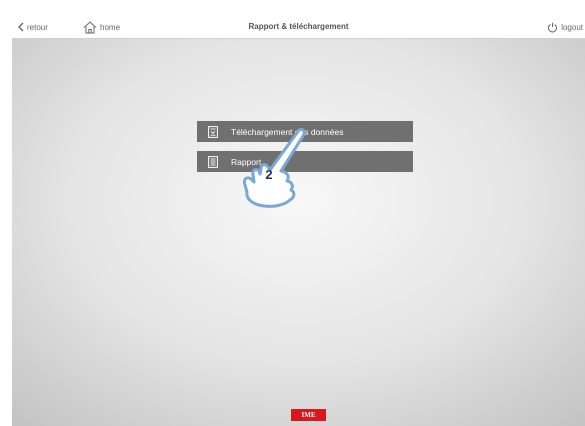 This screenshot has width=585, height=426. What do you see at coordinates (269, 174) in the screenshot?
I see `tutorial-step-number: 2` at bounding box center [269, 174].